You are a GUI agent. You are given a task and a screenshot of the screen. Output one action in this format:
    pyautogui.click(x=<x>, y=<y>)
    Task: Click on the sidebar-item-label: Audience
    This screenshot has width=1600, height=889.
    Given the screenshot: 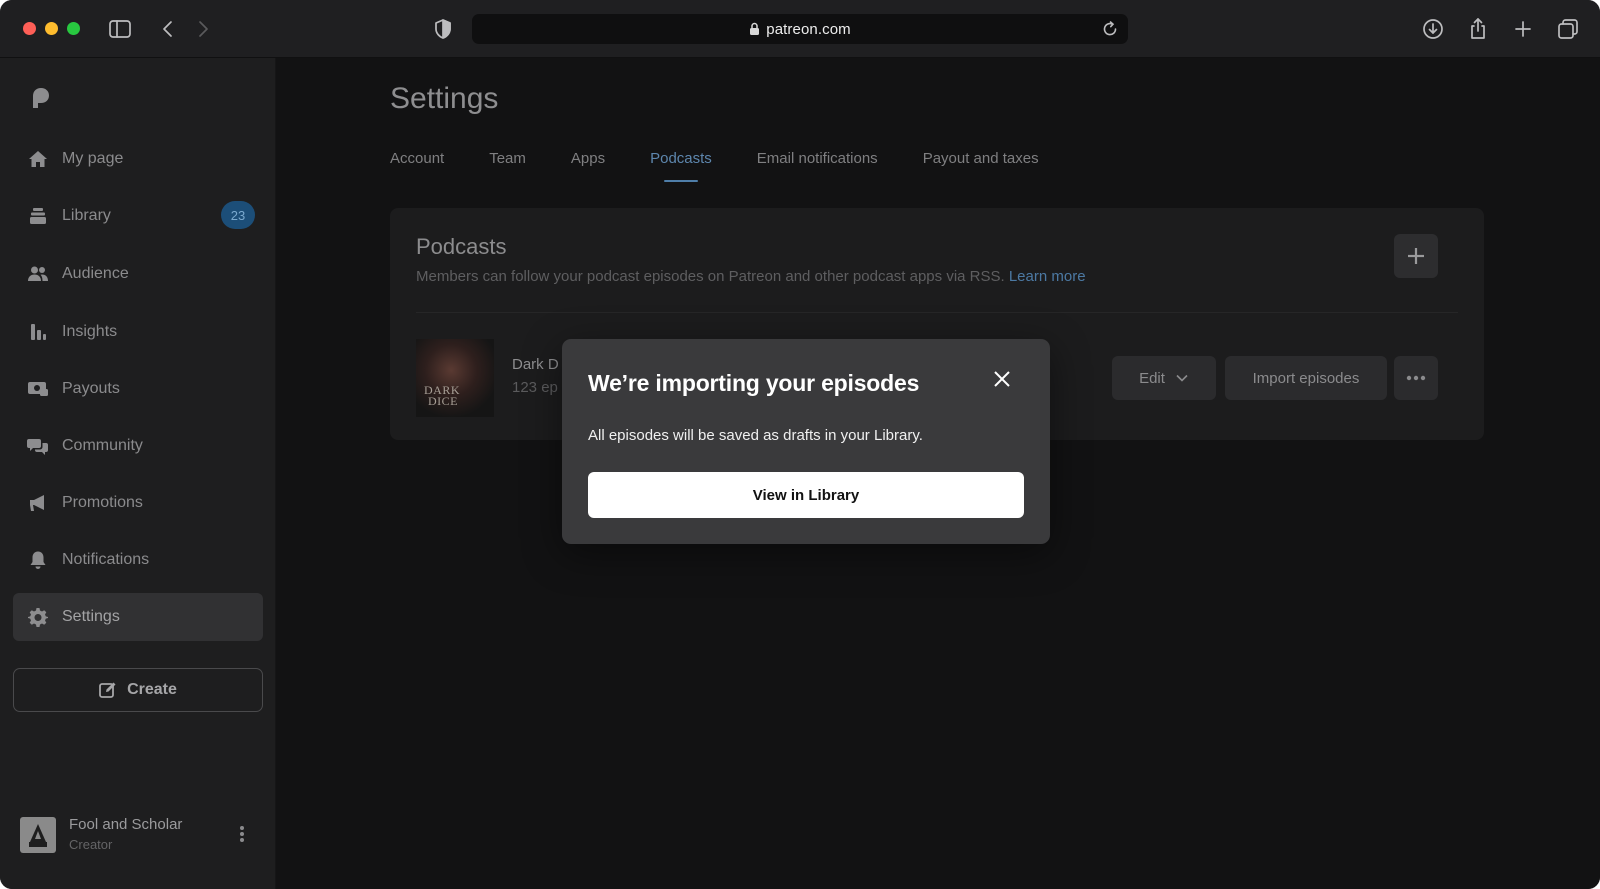 What is the action you would take?
    pyautogui.click(x=95, y=273)
    